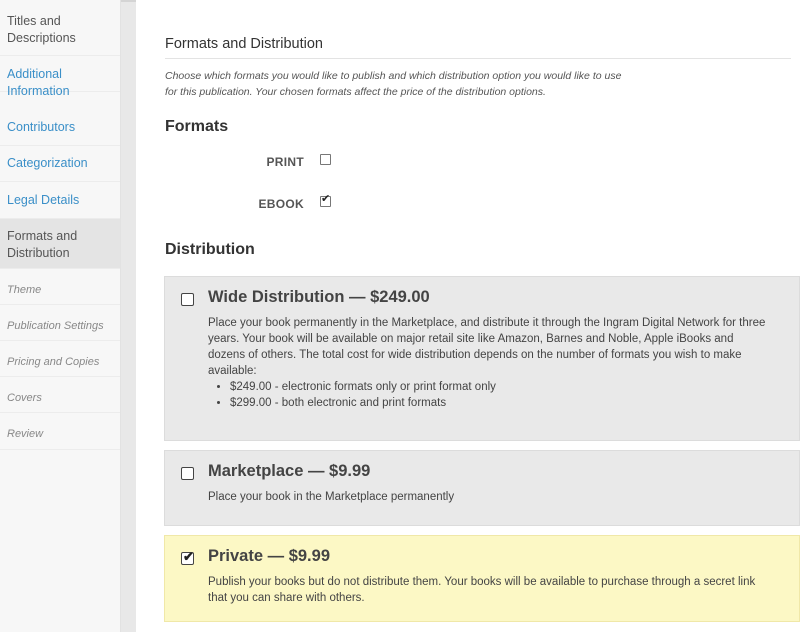  I want to click on sidebar-item-covers: Covers, so click(60, 395).